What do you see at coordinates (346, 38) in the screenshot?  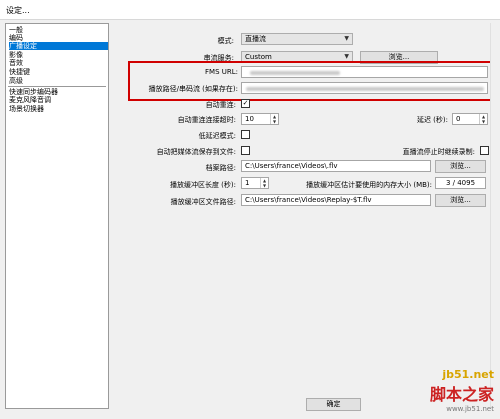 I see `chevron-down-icon: ▼` at bounding box center [346, 38].